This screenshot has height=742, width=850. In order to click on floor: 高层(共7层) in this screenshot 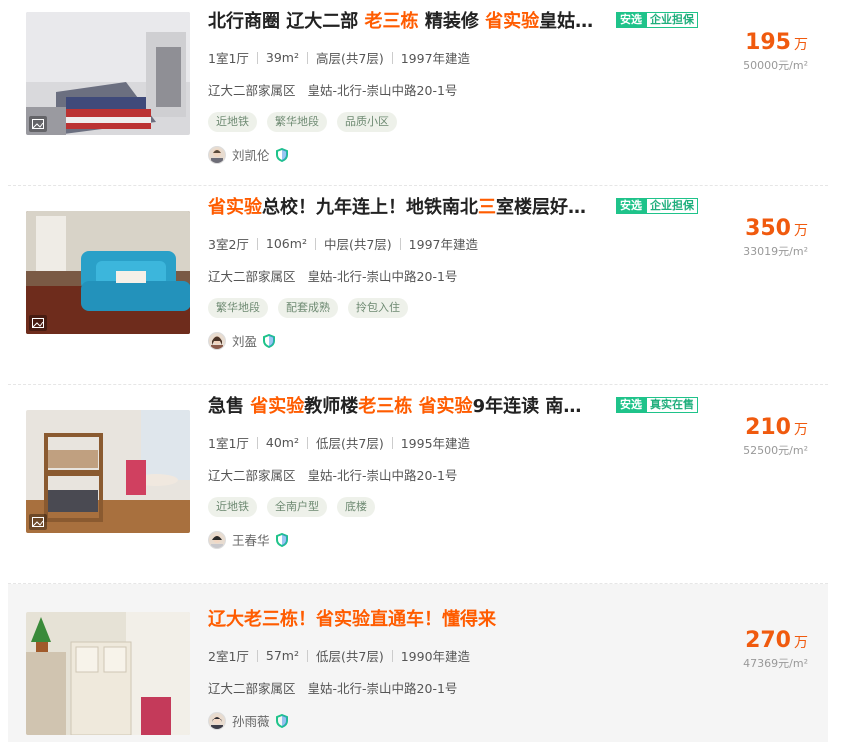, I will do `click(350, 58)`.